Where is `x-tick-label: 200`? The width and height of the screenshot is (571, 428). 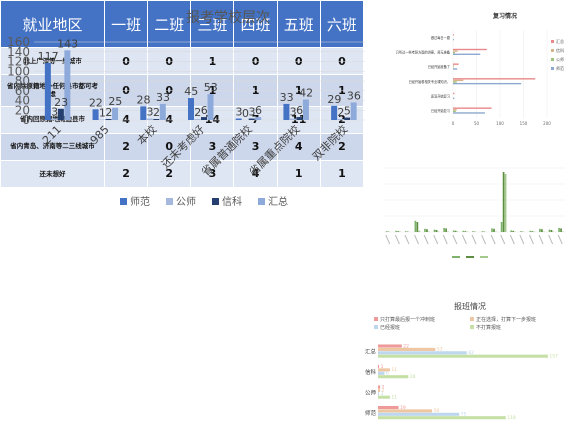 x-tick-label: 200 is located at coordinates (547, 123).